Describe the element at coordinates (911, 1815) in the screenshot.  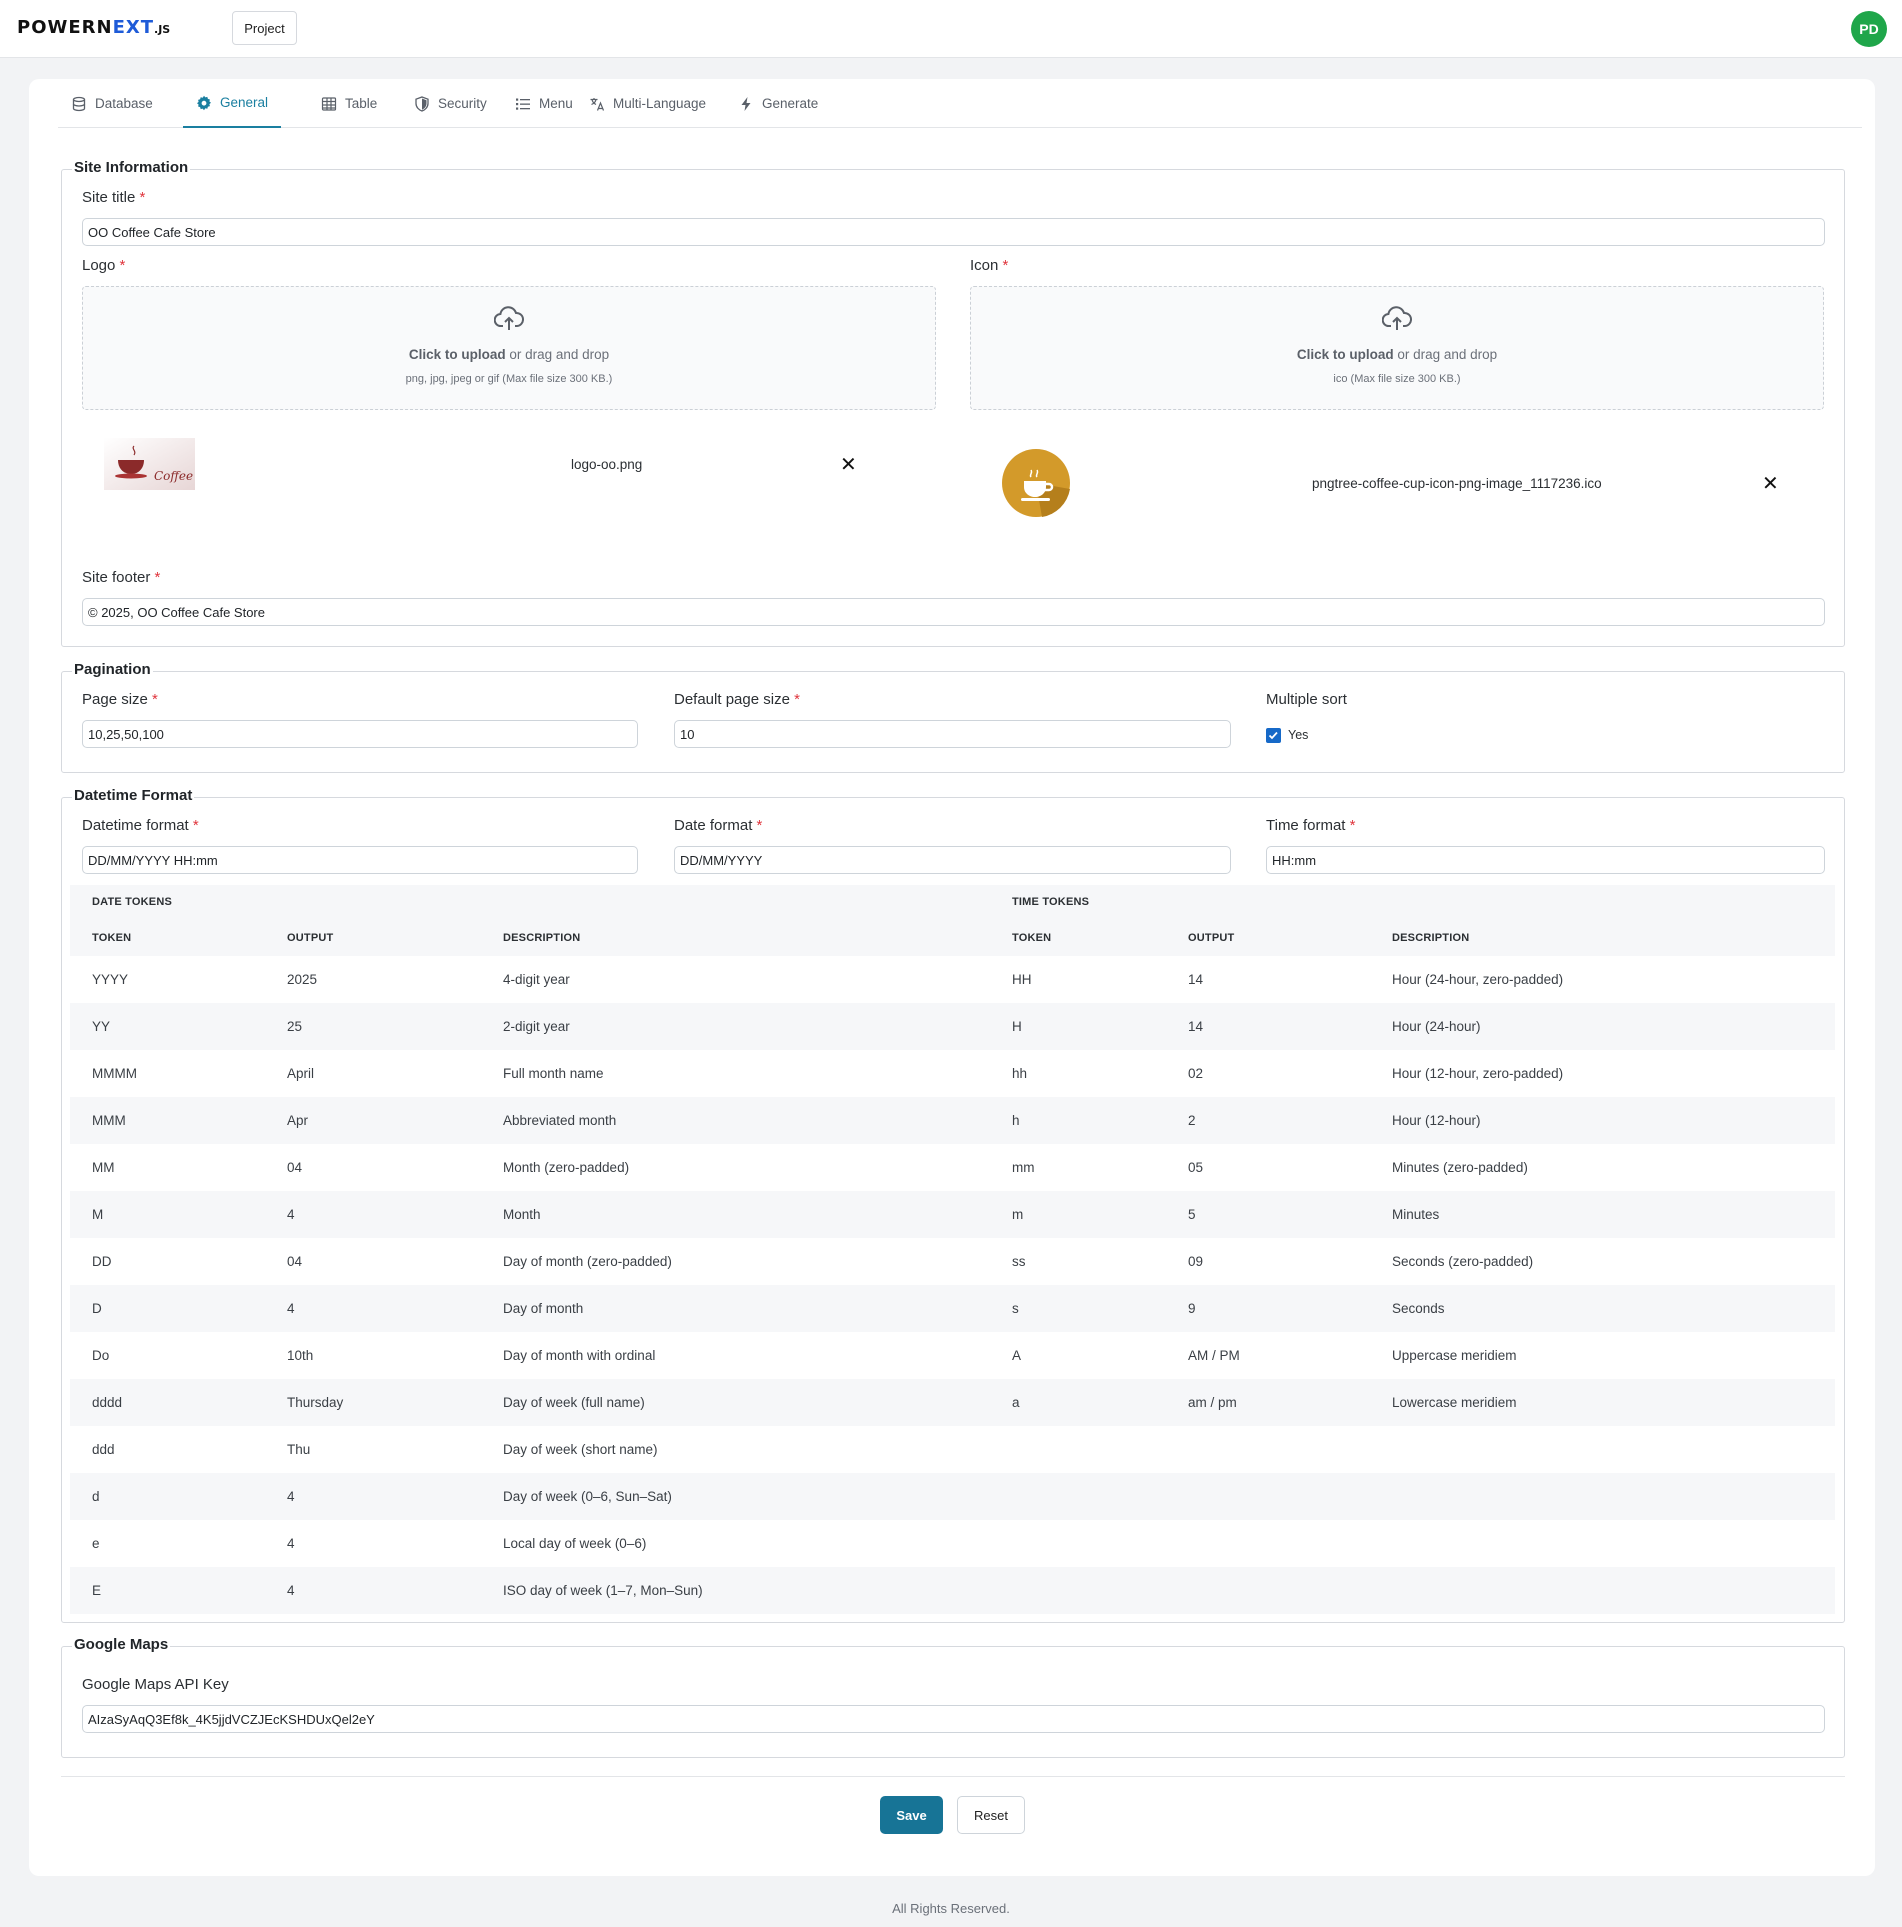
I see `save-button: Save` at that location.